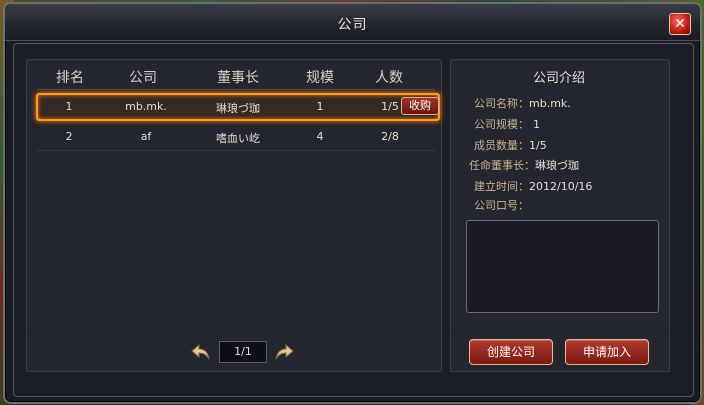 Image resolution: width=704 pixels, height=405 pixels. What do you see at coordinates (143, 78) in the screenshot?
I see `header-company: 公司` at bounding box center [143, 78].